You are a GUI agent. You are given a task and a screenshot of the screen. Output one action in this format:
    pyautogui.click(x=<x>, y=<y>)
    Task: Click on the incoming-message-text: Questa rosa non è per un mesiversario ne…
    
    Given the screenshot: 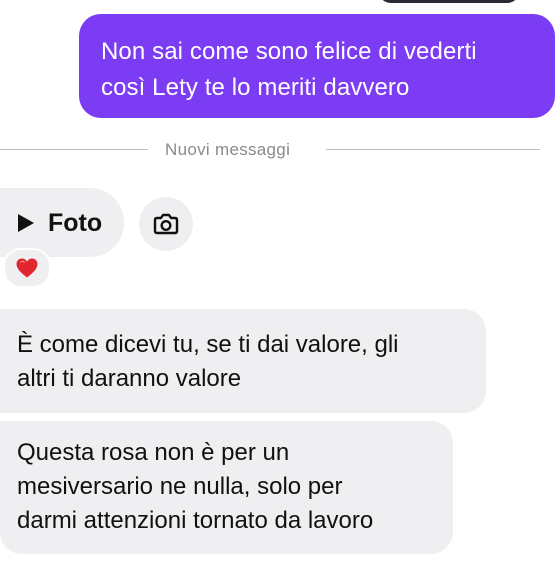 What is the action you would take?
    pyautogui.click(x=195, y=486)
    